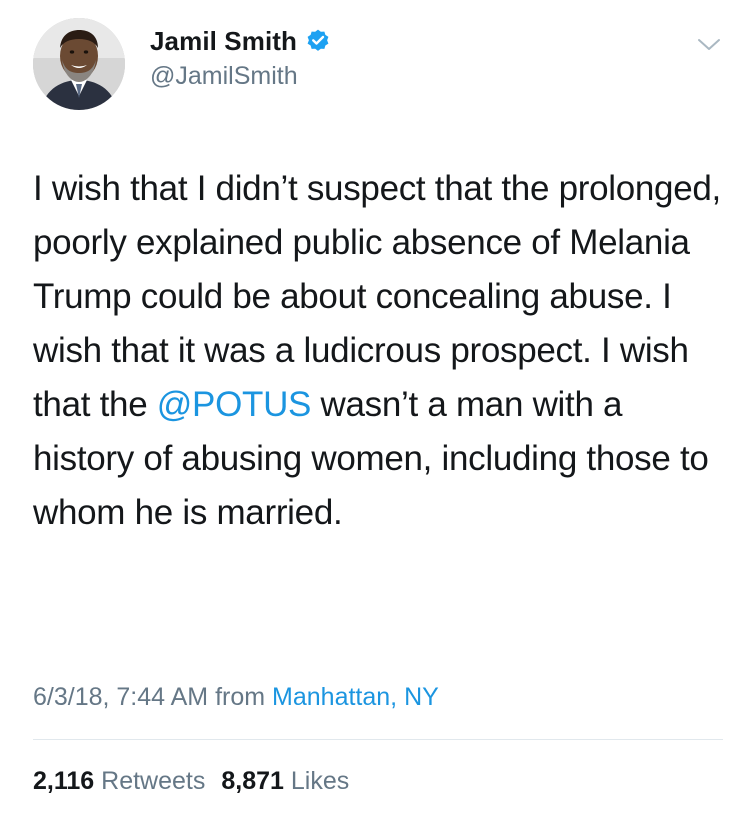 The width and height of the screenshot is (750, 816). I want to click on retweets-count: 2,116, so click(64, 781).